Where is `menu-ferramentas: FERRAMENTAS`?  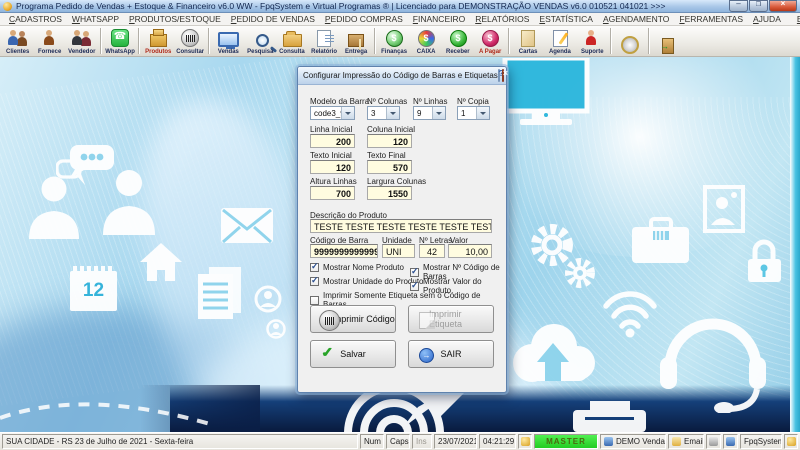 menu-ferramentas: FERRAMENTAS is located at coordinates (711, 19).